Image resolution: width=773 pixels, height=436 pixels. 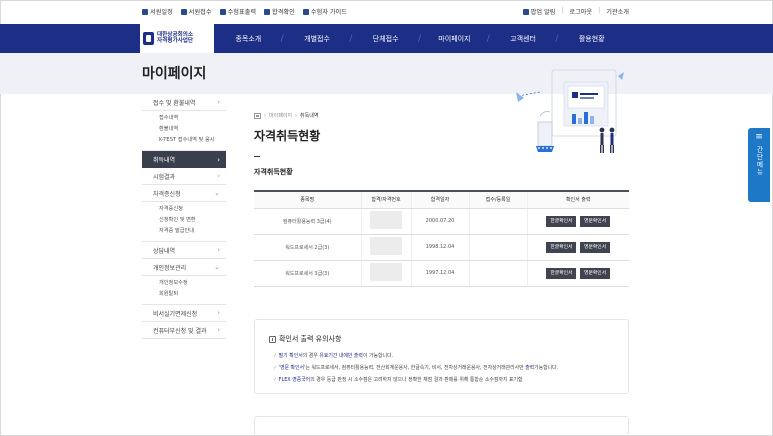 What do you see at coordinates (577, 200) in the screenshot?
I see `col-header-print: 확인서 출력` at bounding box center [577, 200].